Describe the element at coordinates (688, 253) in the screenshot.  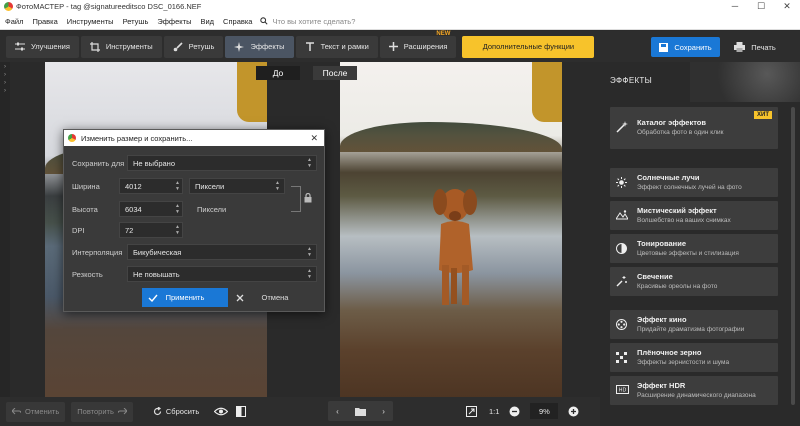
I see `effect-subtitle: Цветовые эффекты и стилизация` at that location.